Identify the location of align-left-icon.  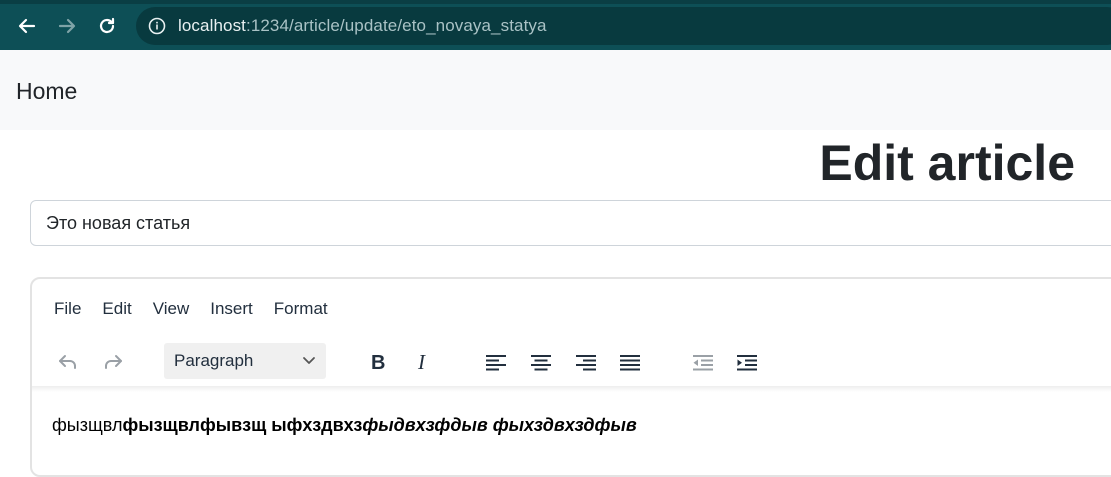
(496, 363).